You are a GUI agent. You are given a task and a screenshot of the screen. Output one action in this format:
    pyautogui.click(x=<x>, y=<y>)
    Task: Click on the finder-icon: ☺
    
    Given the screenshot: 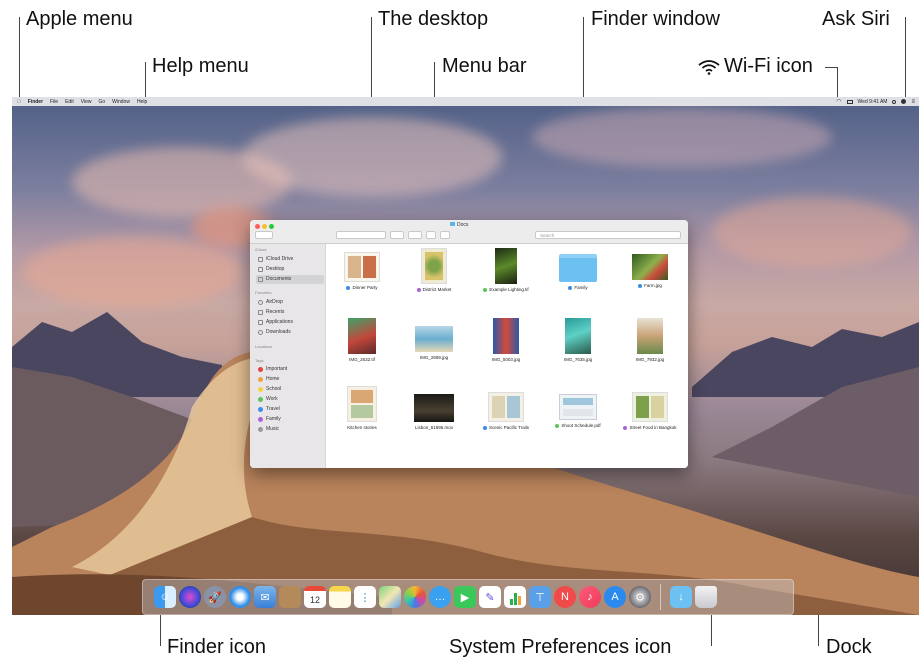 What is the action you would take?
    pyautogui.click(x=165, y=597)
    